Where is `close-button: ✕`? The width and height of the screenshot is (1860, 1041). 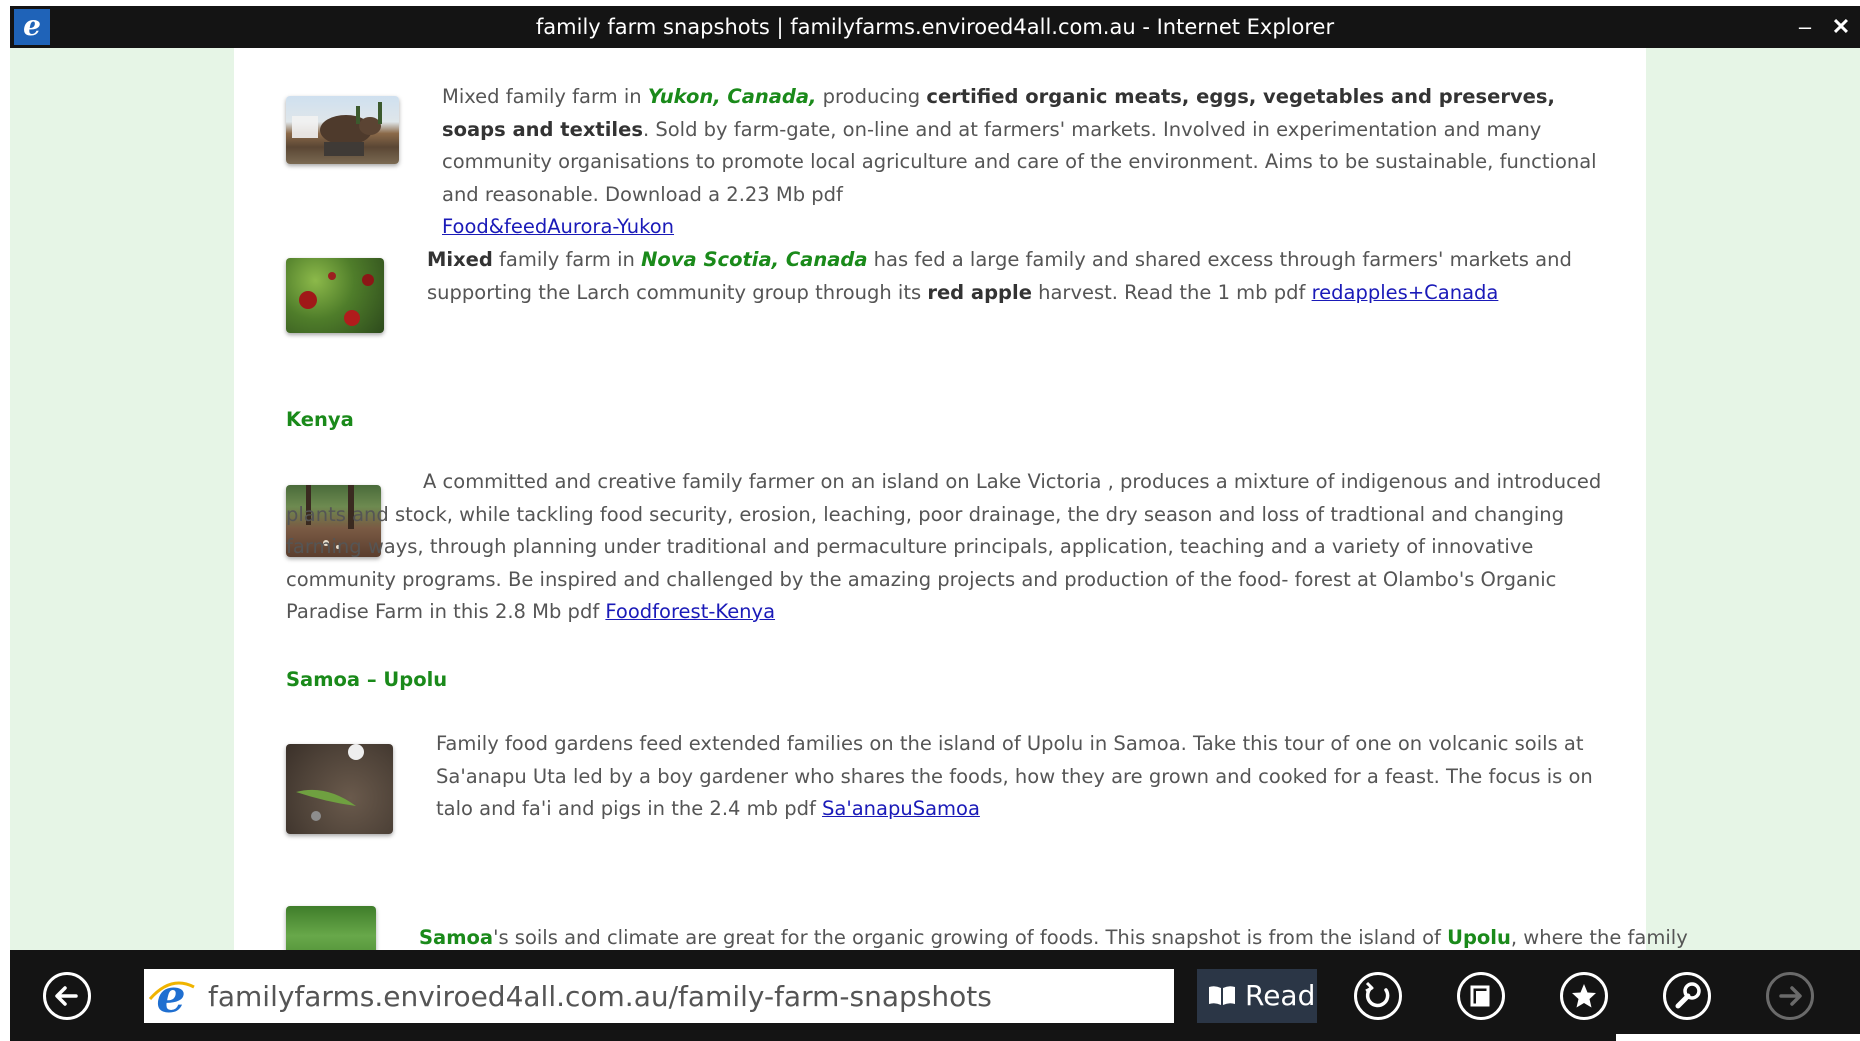 close-button: ✕ is located at coordinates (1841, 27).